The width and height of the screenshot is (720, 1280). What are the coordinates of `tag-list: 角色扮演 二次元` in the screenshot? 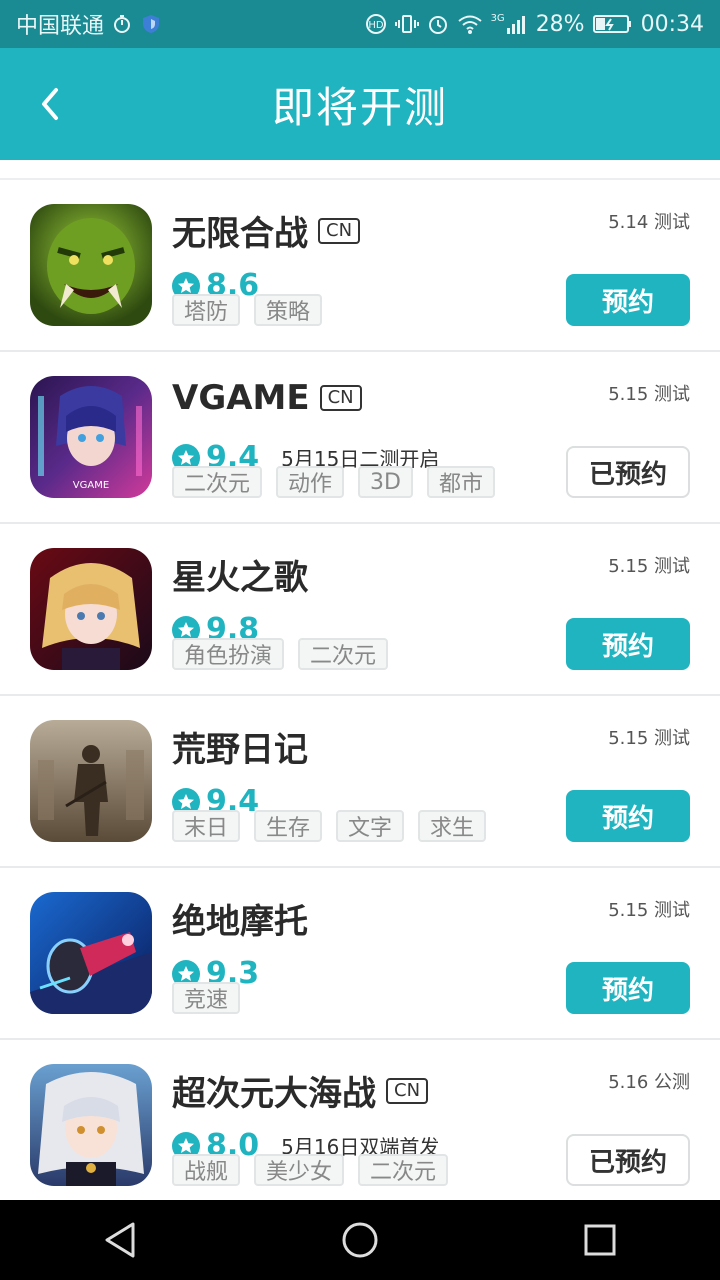 It's located at (280, 654).